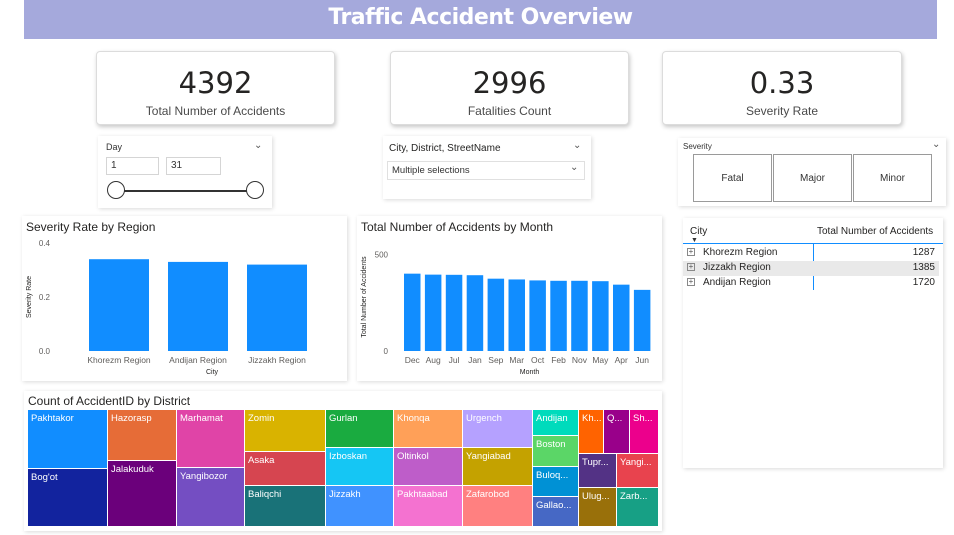 Image resolution: width=954 pixels, height=535 pixels. I want to click on treemap-cell: Urgench, so click(498, 429).